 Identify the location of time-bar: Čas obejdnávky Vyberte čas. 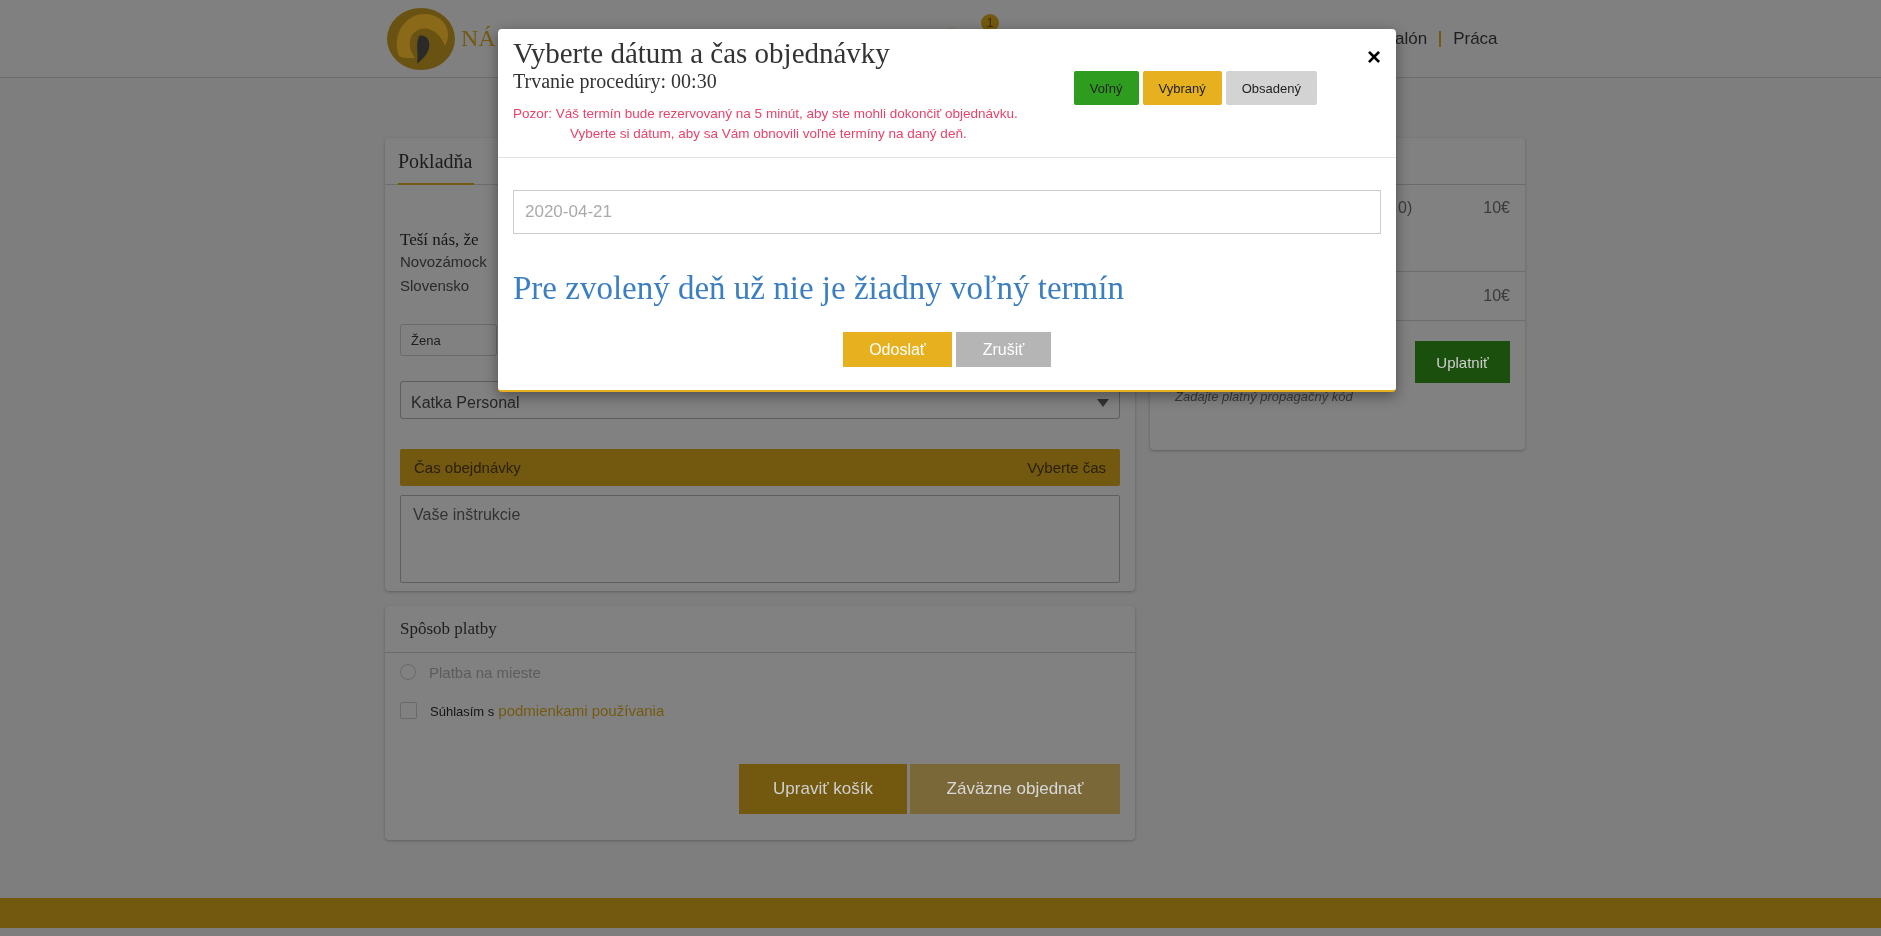
(760, 467).